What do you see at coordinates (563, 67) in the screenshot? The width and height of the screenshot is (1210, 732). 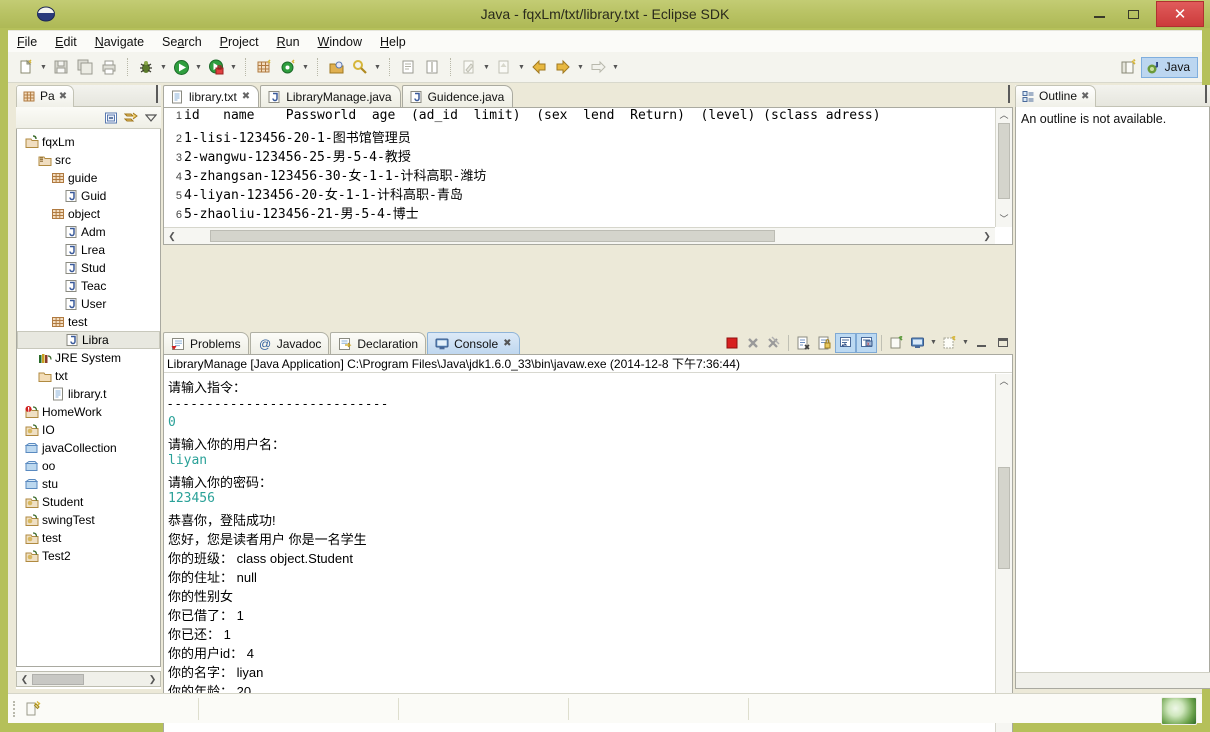 I see `forward-icon` at bounding box center [563, 67].